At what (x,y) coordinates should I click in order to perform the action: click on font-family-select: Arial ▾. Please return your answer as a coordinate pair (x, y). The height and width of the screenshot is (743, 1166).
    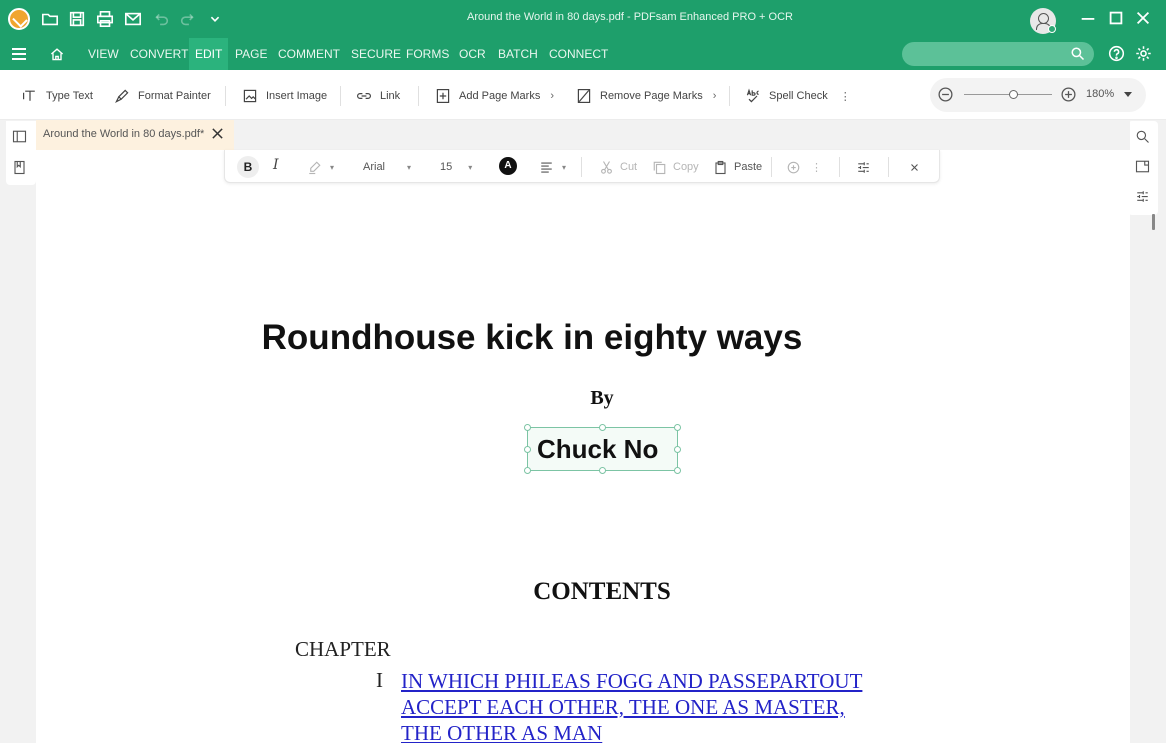
    Looking at the image, I should click on (387, 167).